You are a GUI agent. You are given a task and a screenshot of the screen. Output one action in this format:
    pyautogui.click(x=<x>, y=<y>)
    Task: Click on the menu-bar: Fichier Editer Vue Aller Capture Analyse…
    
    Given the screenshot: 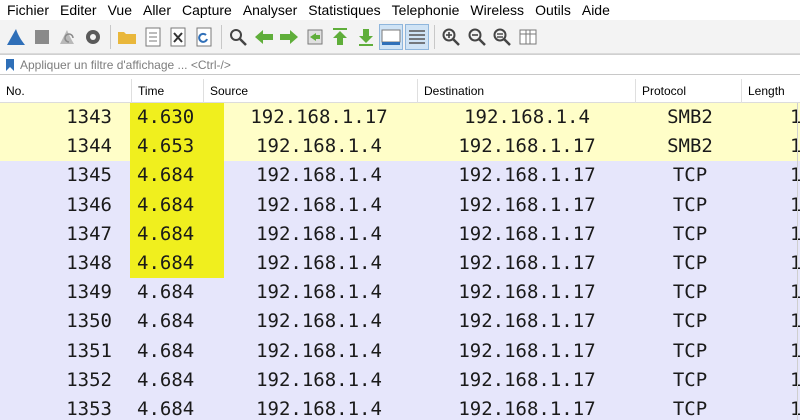 What is the action you would take?
    pyautogui.click(x=400, y=10)
    